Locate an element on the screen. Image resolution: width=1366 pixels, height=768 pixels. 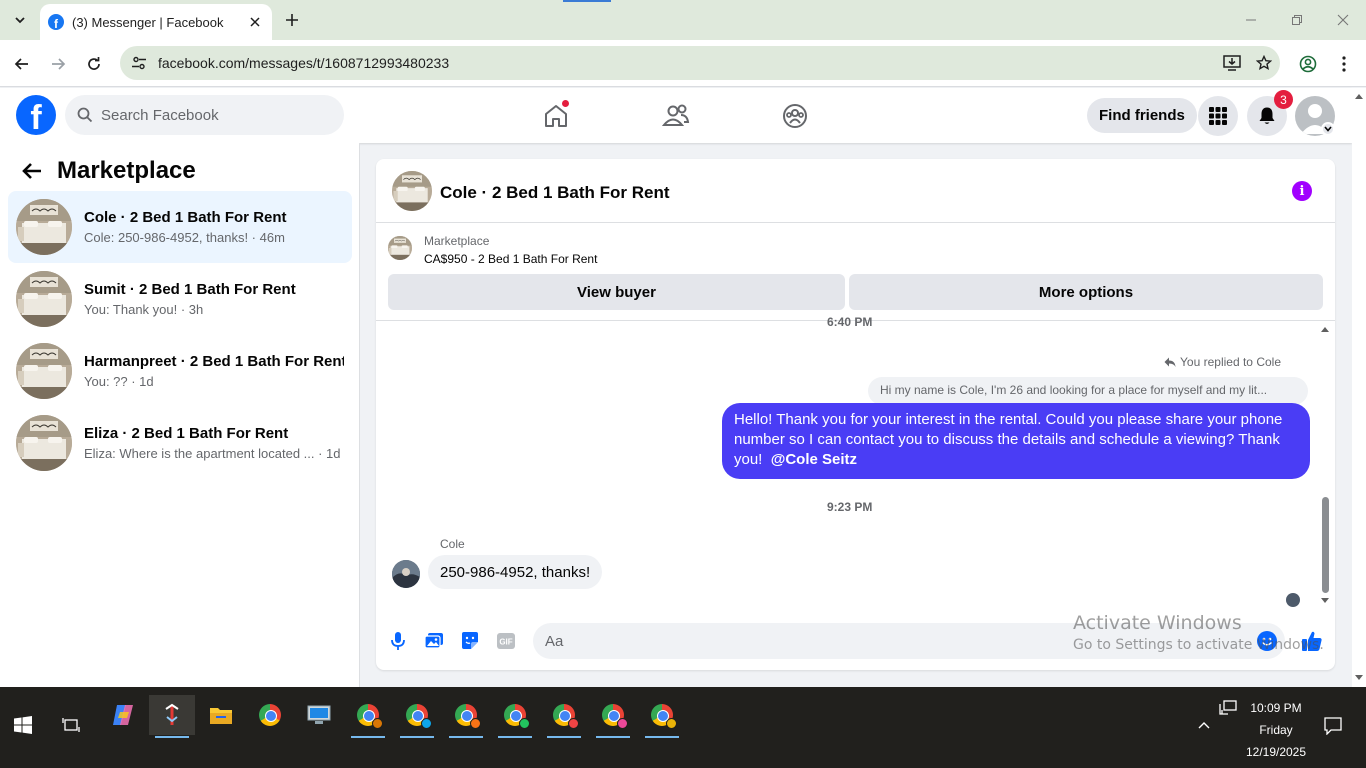
timestamp-separator: 9:23 PM is located at coordinates (850, 507).